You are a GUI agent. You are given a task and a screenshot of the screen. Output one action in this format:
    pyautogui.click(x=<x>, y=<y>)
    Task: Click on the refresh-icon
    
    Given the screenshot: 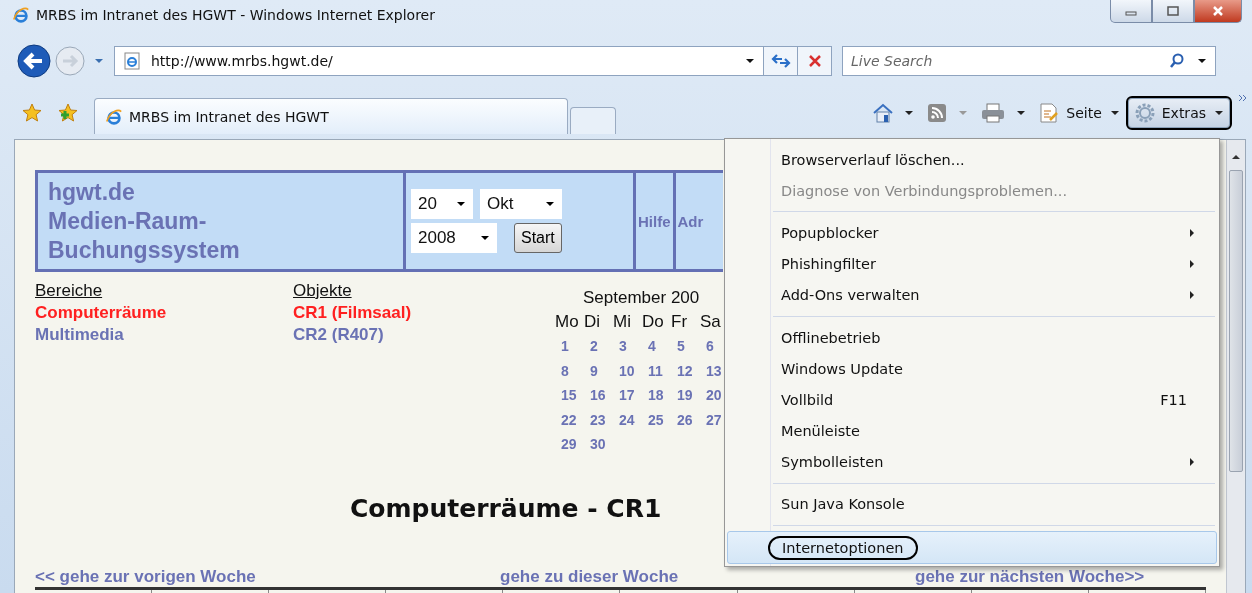 What is the action you would take?
    pyautogui.click(x=780, y=61)
    